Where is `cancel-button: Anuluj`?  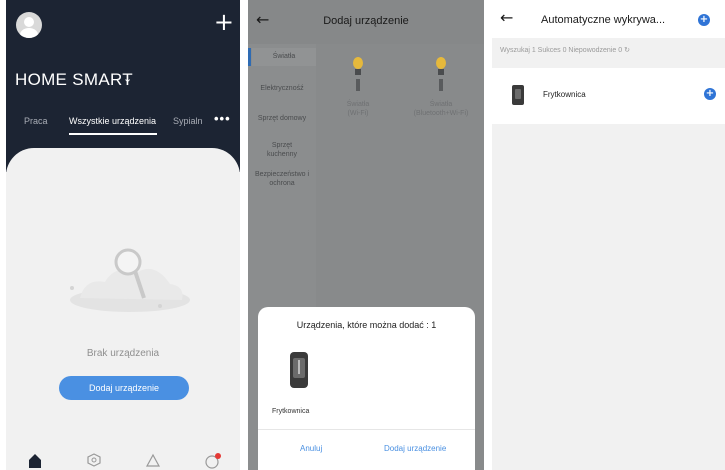
cancel-button: Anuluj is located at coordinates (311, 448).